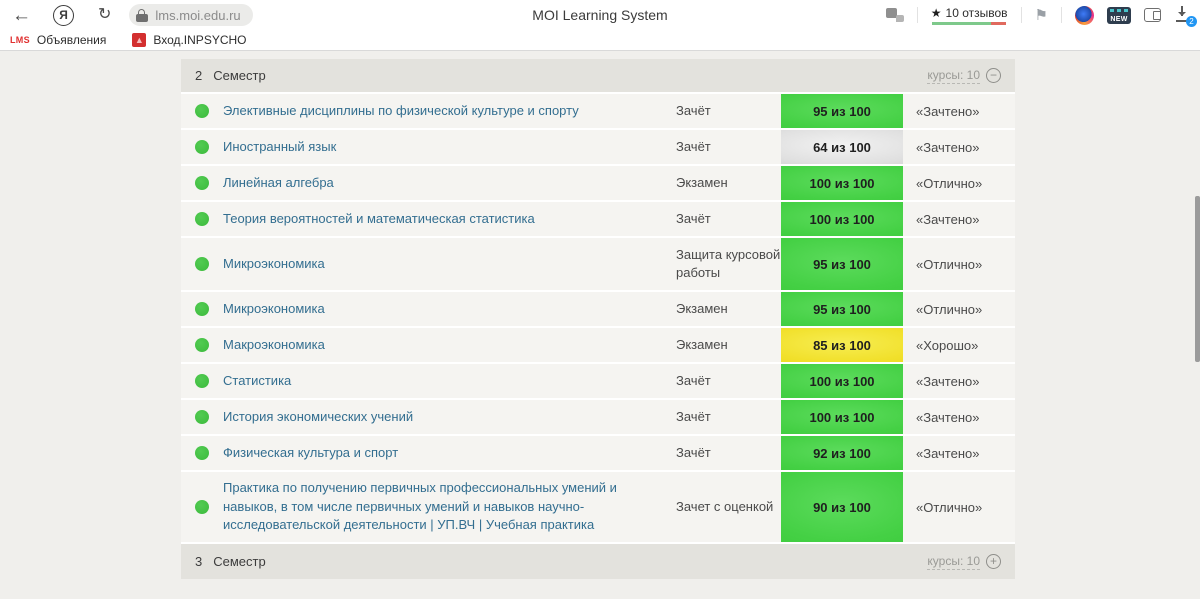 The width and height of the screenshot is (1200, 600). Describe the element at coordinates (842, 507) in the screenshot. I see `score-cell: 90 из 100` at that location.